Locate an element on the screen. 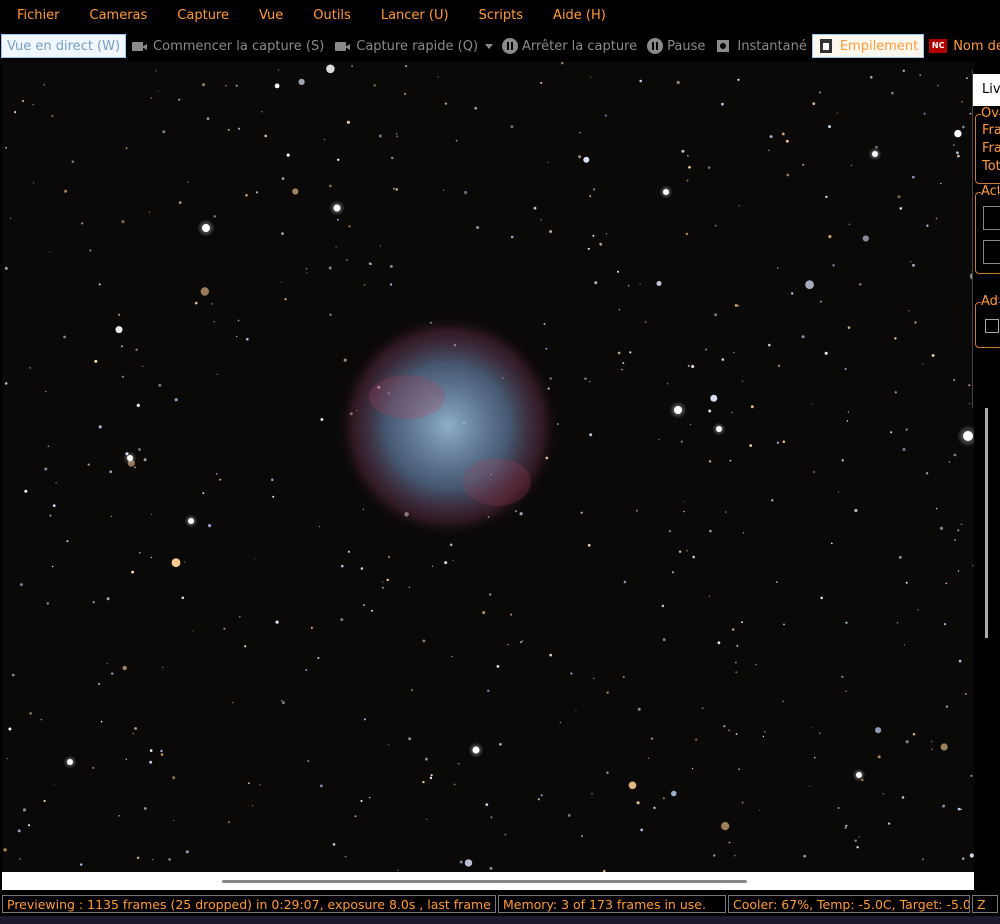  pause-button: Pause is located at coordinates (676, 46).